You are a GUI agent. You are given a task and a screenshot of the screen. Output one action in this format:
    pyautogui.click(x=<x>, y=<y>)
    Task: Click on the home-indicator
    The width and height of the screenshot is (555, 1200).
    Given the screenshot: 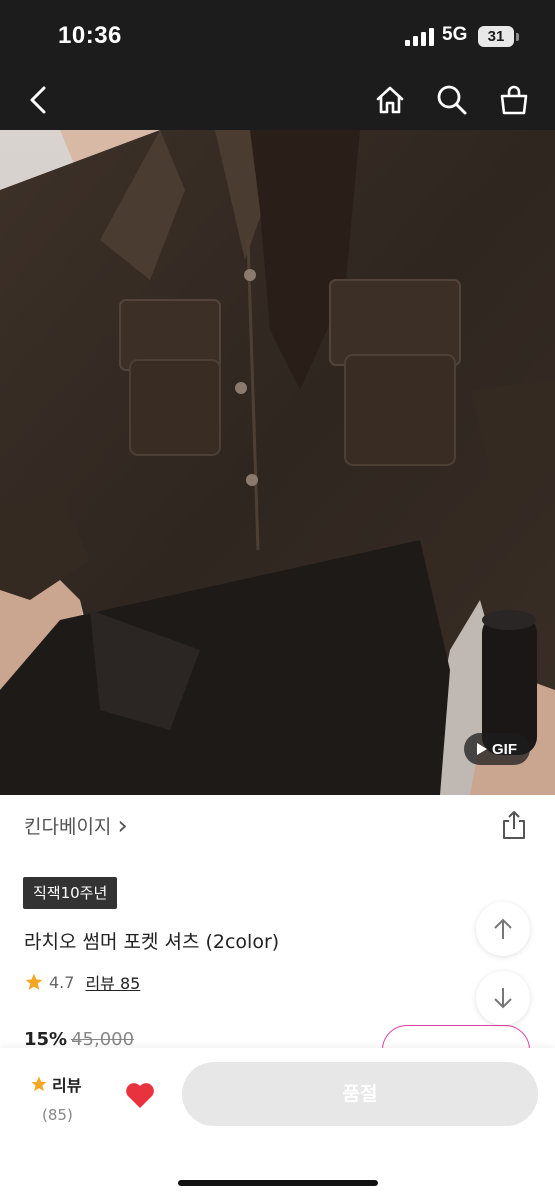 What is the action you would take?
    pyautogui.click(x=278, y=1183)
    